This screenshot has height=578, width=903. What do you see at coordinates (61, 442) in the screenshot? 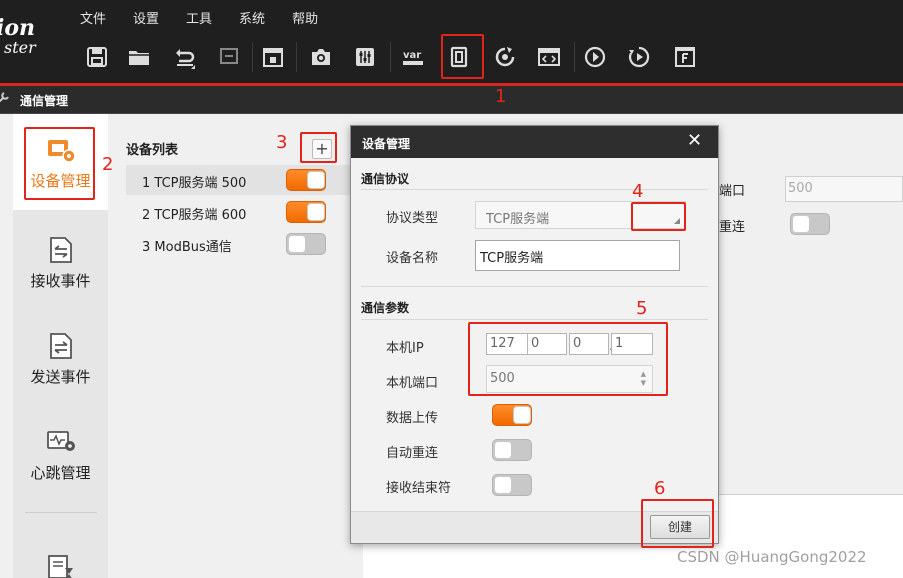
I see `heartbeat-icon` at bounding box center [61, 442].